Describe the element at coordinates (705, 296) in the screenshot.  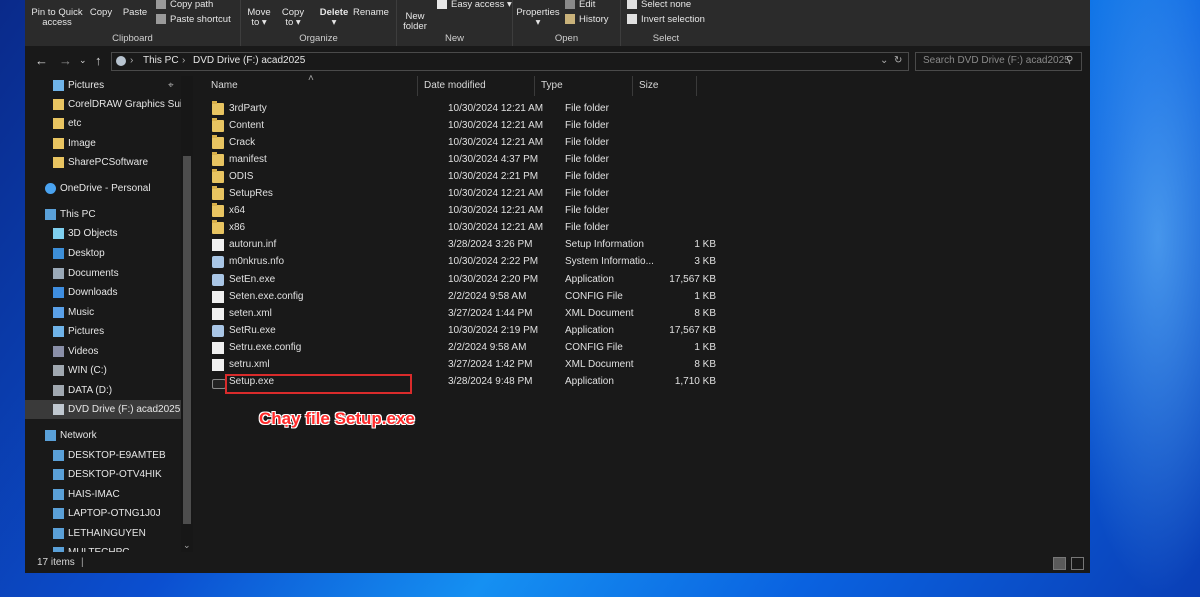
I see `file-size: 1 KB` at that location.